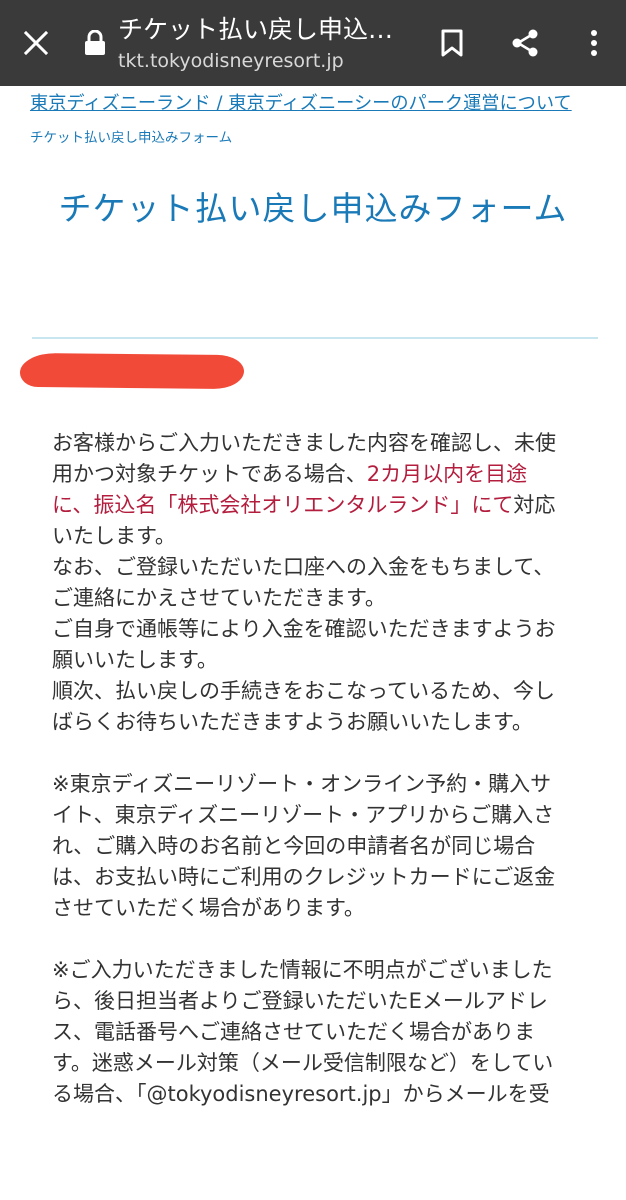  I want to click on browser-toolbar: チケット払い戻し申込… tkt.tokyodisneyresort.jp, so click(313, 43).